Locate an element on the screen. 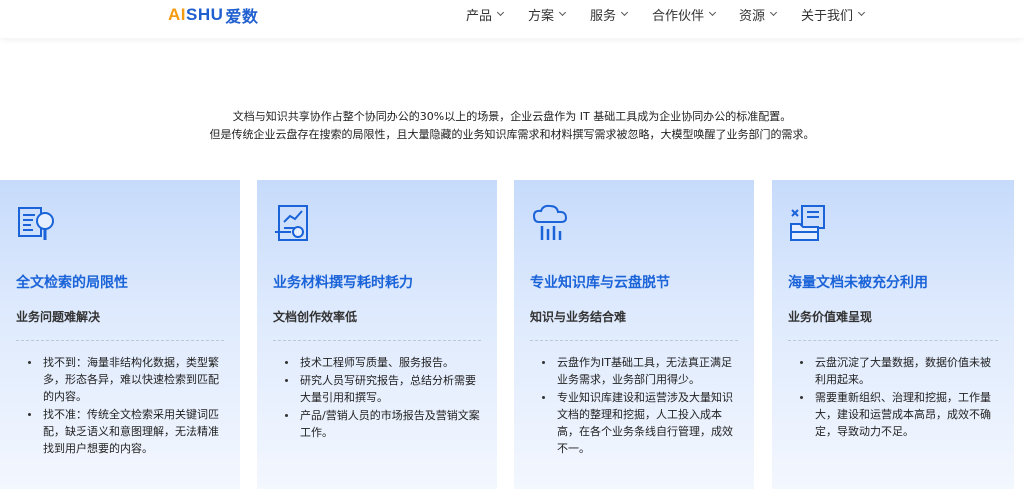 The image size is (1024, 489). nav-item-resources: 资源 is located at coordinates (770, 14).